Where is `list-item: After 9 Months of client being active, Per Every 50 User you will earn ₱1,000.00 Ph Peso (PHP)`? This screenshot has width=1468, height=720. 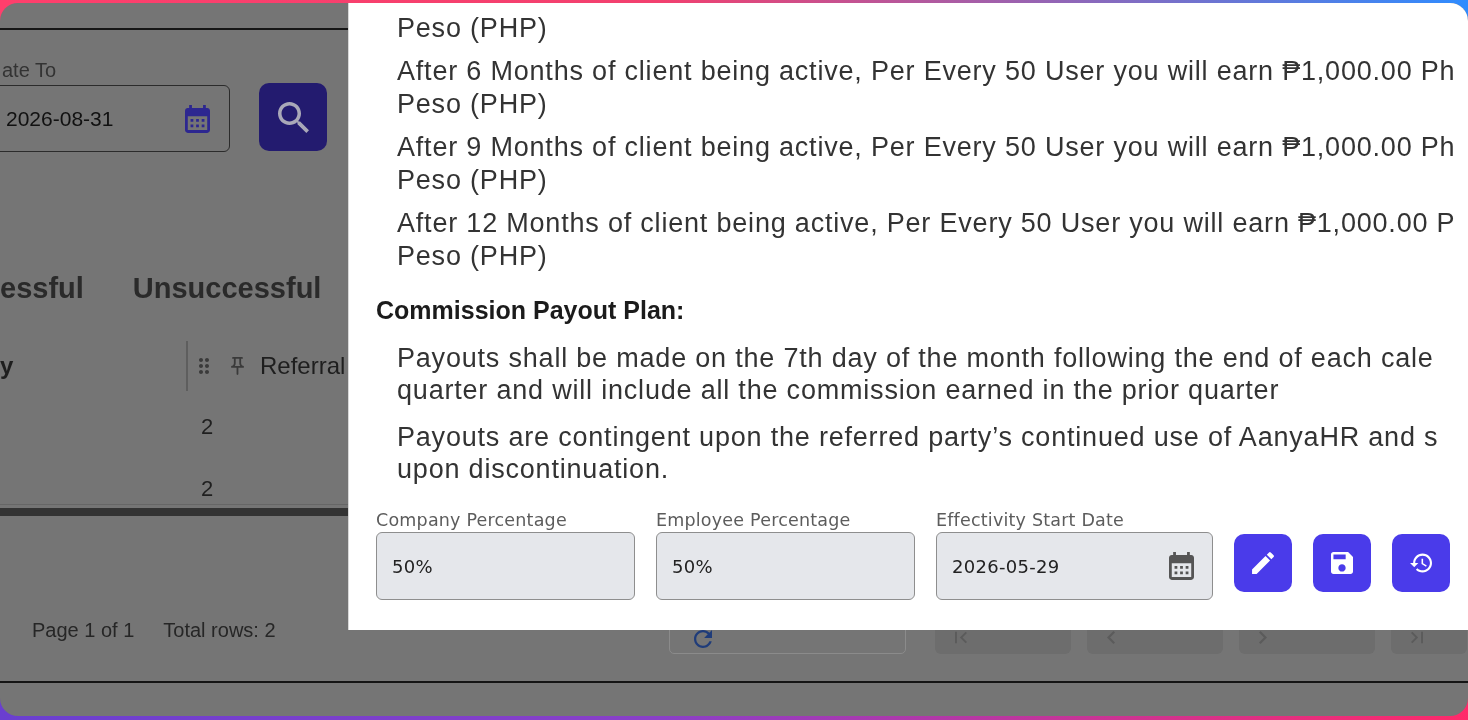
list-item: After 9 Months of client being active, Per Every 50 User you will earn ₱1,000.00 Ph Peso (PHP) is located at coordinates (926, 164).